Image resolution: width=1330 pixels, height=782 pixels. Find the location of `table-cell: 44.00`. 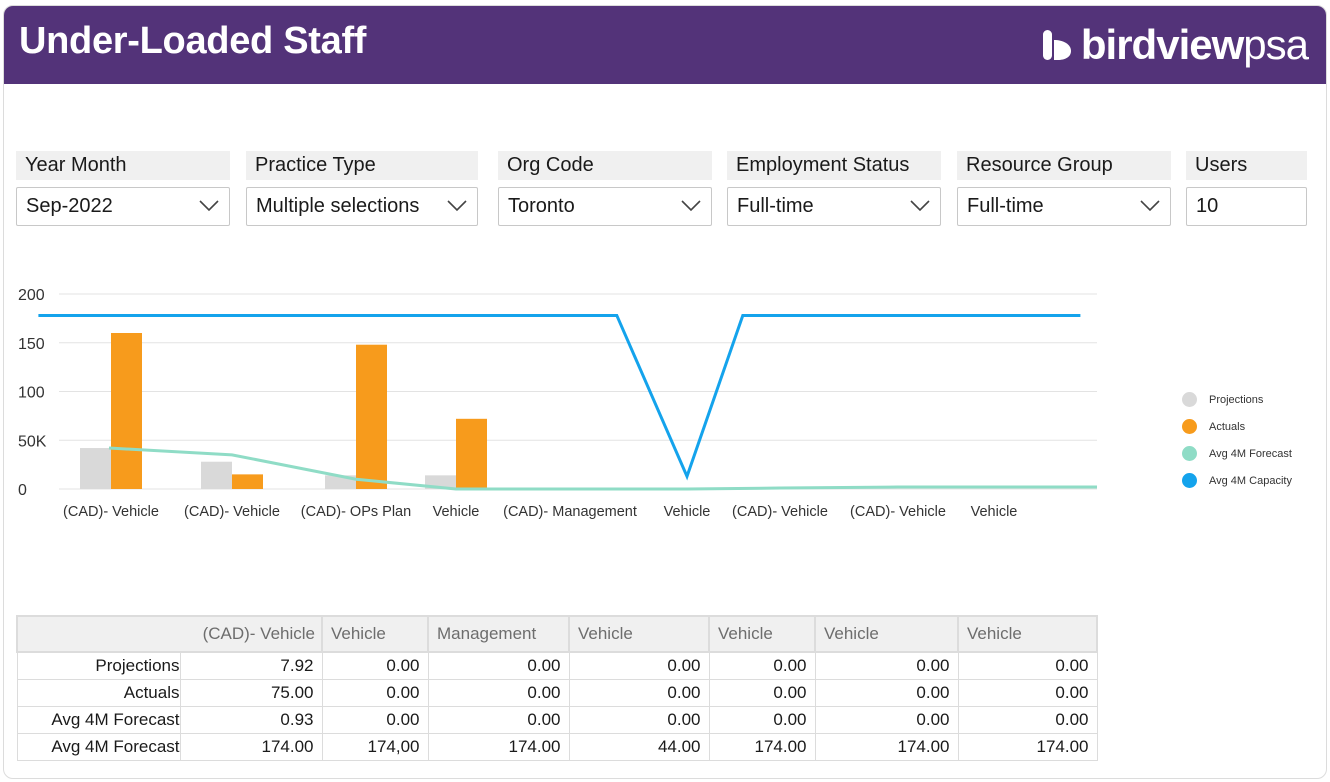

table-cell: 44.00 is located at coordinates (639, 747).